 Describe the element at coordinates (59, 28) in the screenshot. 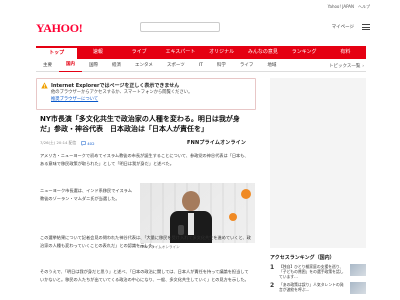

I see `yahoo-logo: YAHOO!` at that location.